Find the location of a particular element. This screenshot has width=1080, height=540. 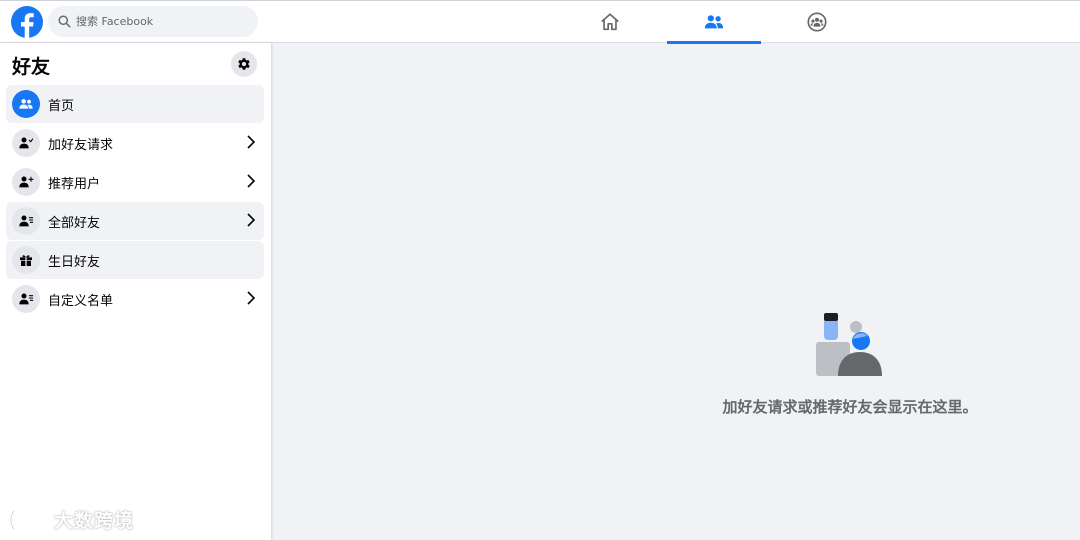

sidebar-item-home: 首页 is located at coordinates (135, 104).